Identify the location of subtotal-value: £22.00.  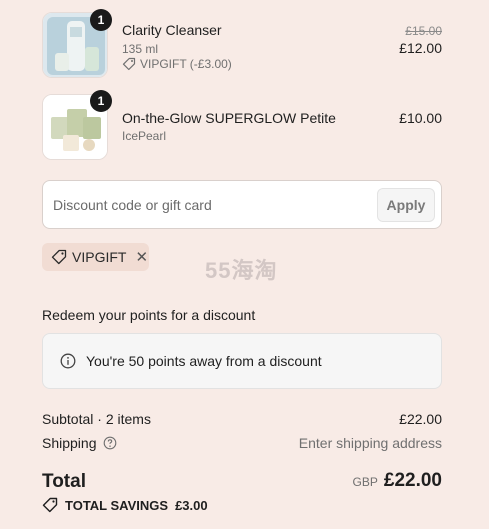
(420, 419).